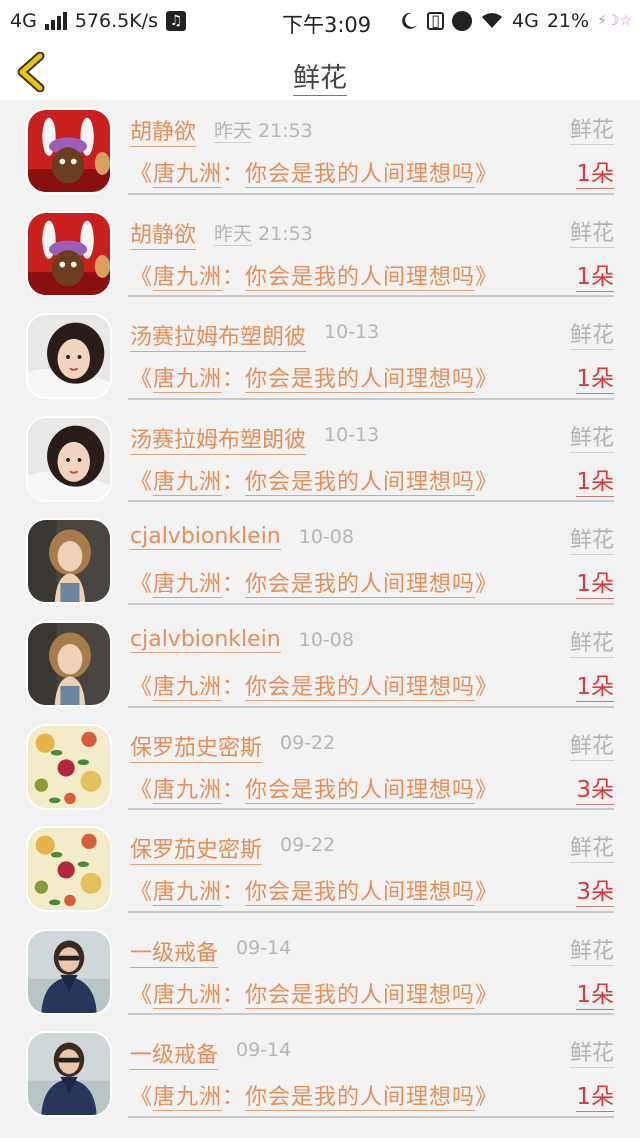 The height and width of the screenshot is (1138, 640). What do you see at coordinates (320, 79) in the screenshot?
I see `page-title: 鲜花` at bounding box center [320, 79].